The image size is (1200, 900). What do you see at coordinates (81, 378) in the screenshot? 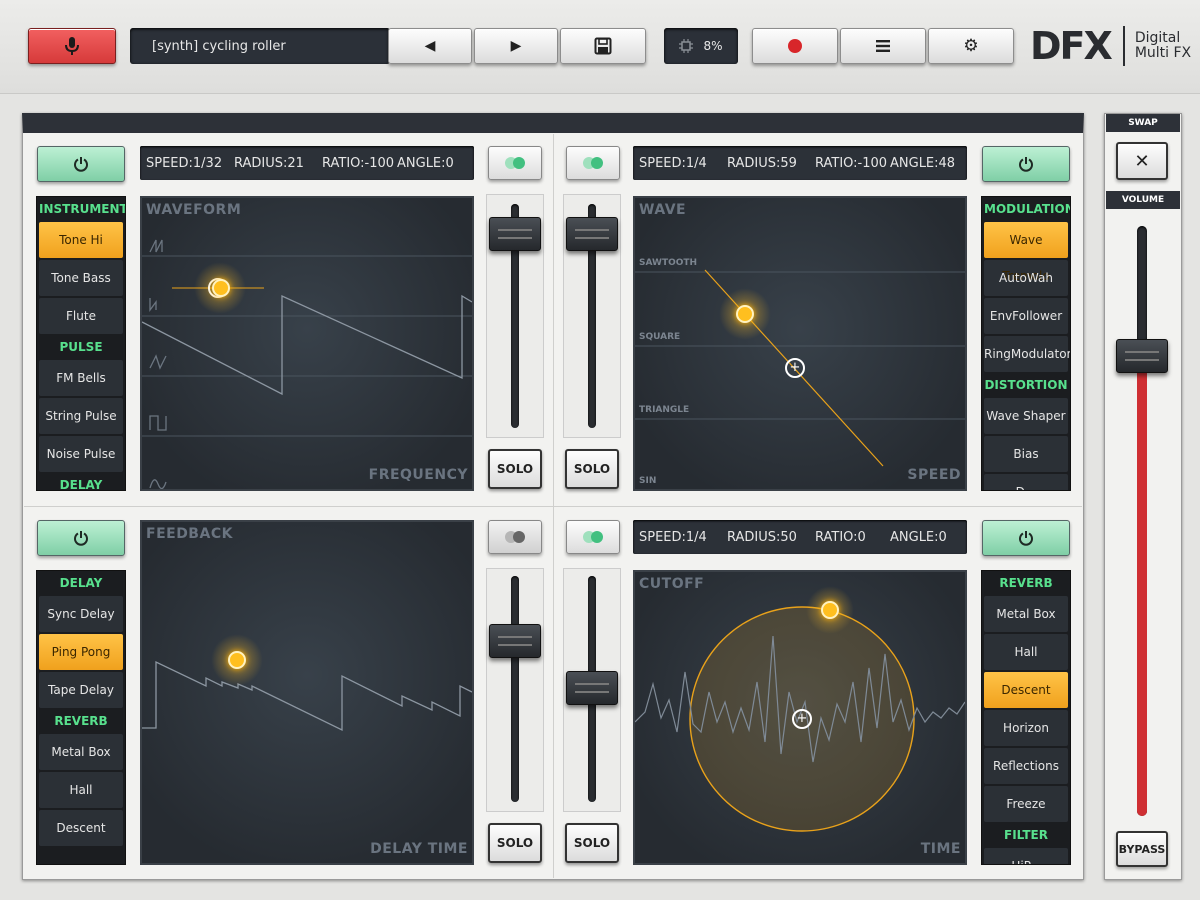
I see `effect-list-item: FM Bells` at bounding box center [81, 378].